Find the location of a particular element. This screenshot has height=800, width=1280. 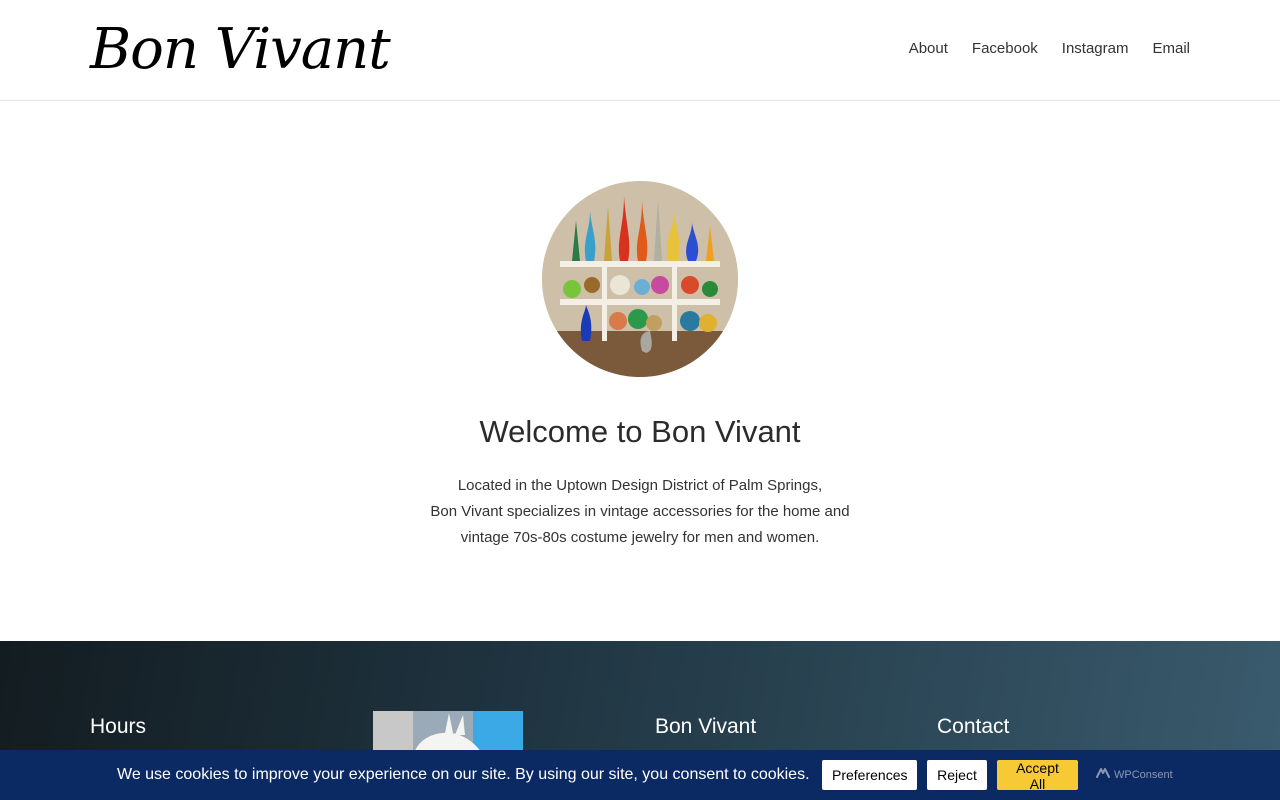

cookie-preferences-button: Preferences is located at coordinates (869, 775).